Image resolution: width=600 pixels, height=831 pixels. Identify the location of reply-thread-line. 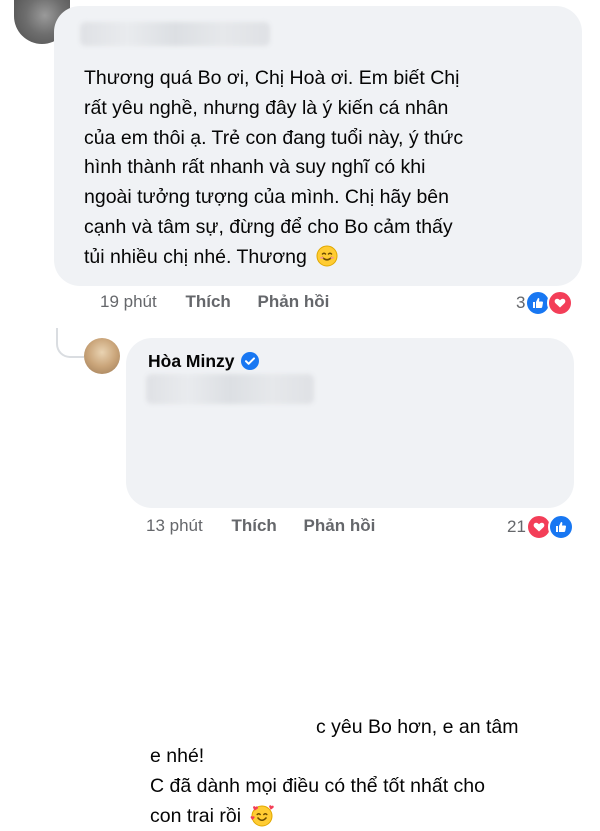
(70, 343).